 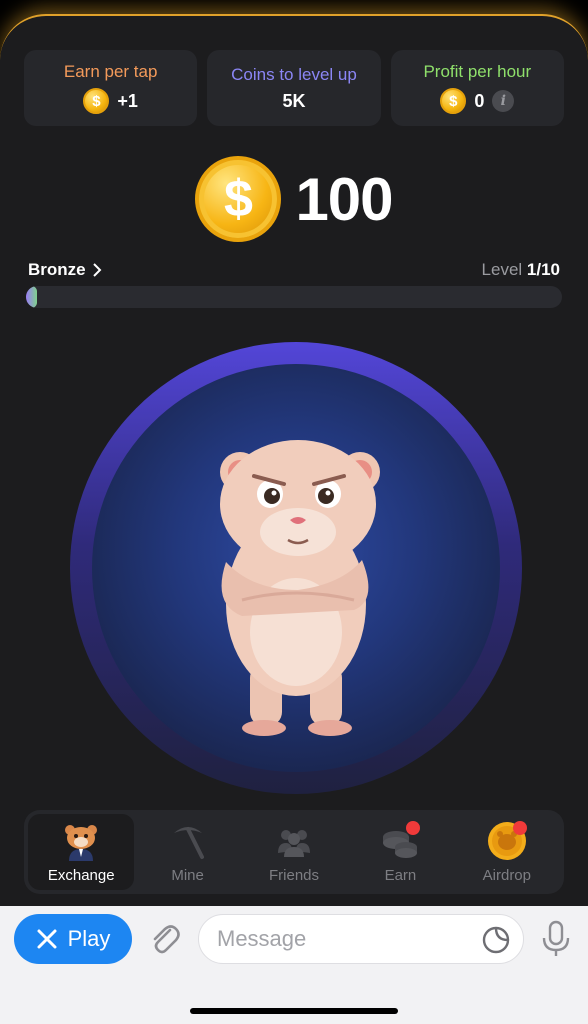 I want to click on level-row: Bronze Level 1/10, so click(x=294, y=270).